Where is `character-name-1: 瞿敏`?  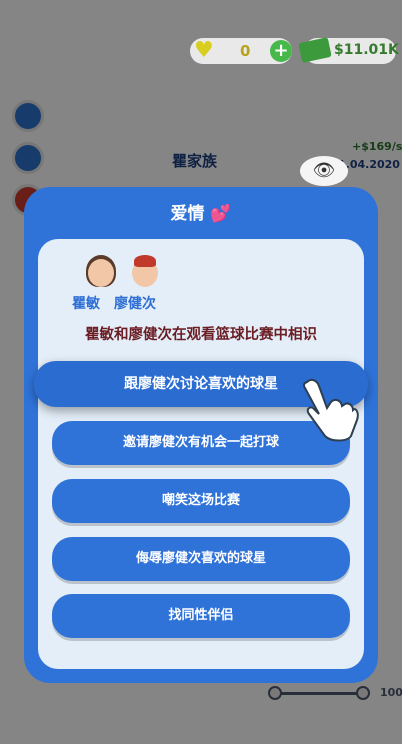 character-name-1: 瞿敏 is located at coordinates (86, 304).